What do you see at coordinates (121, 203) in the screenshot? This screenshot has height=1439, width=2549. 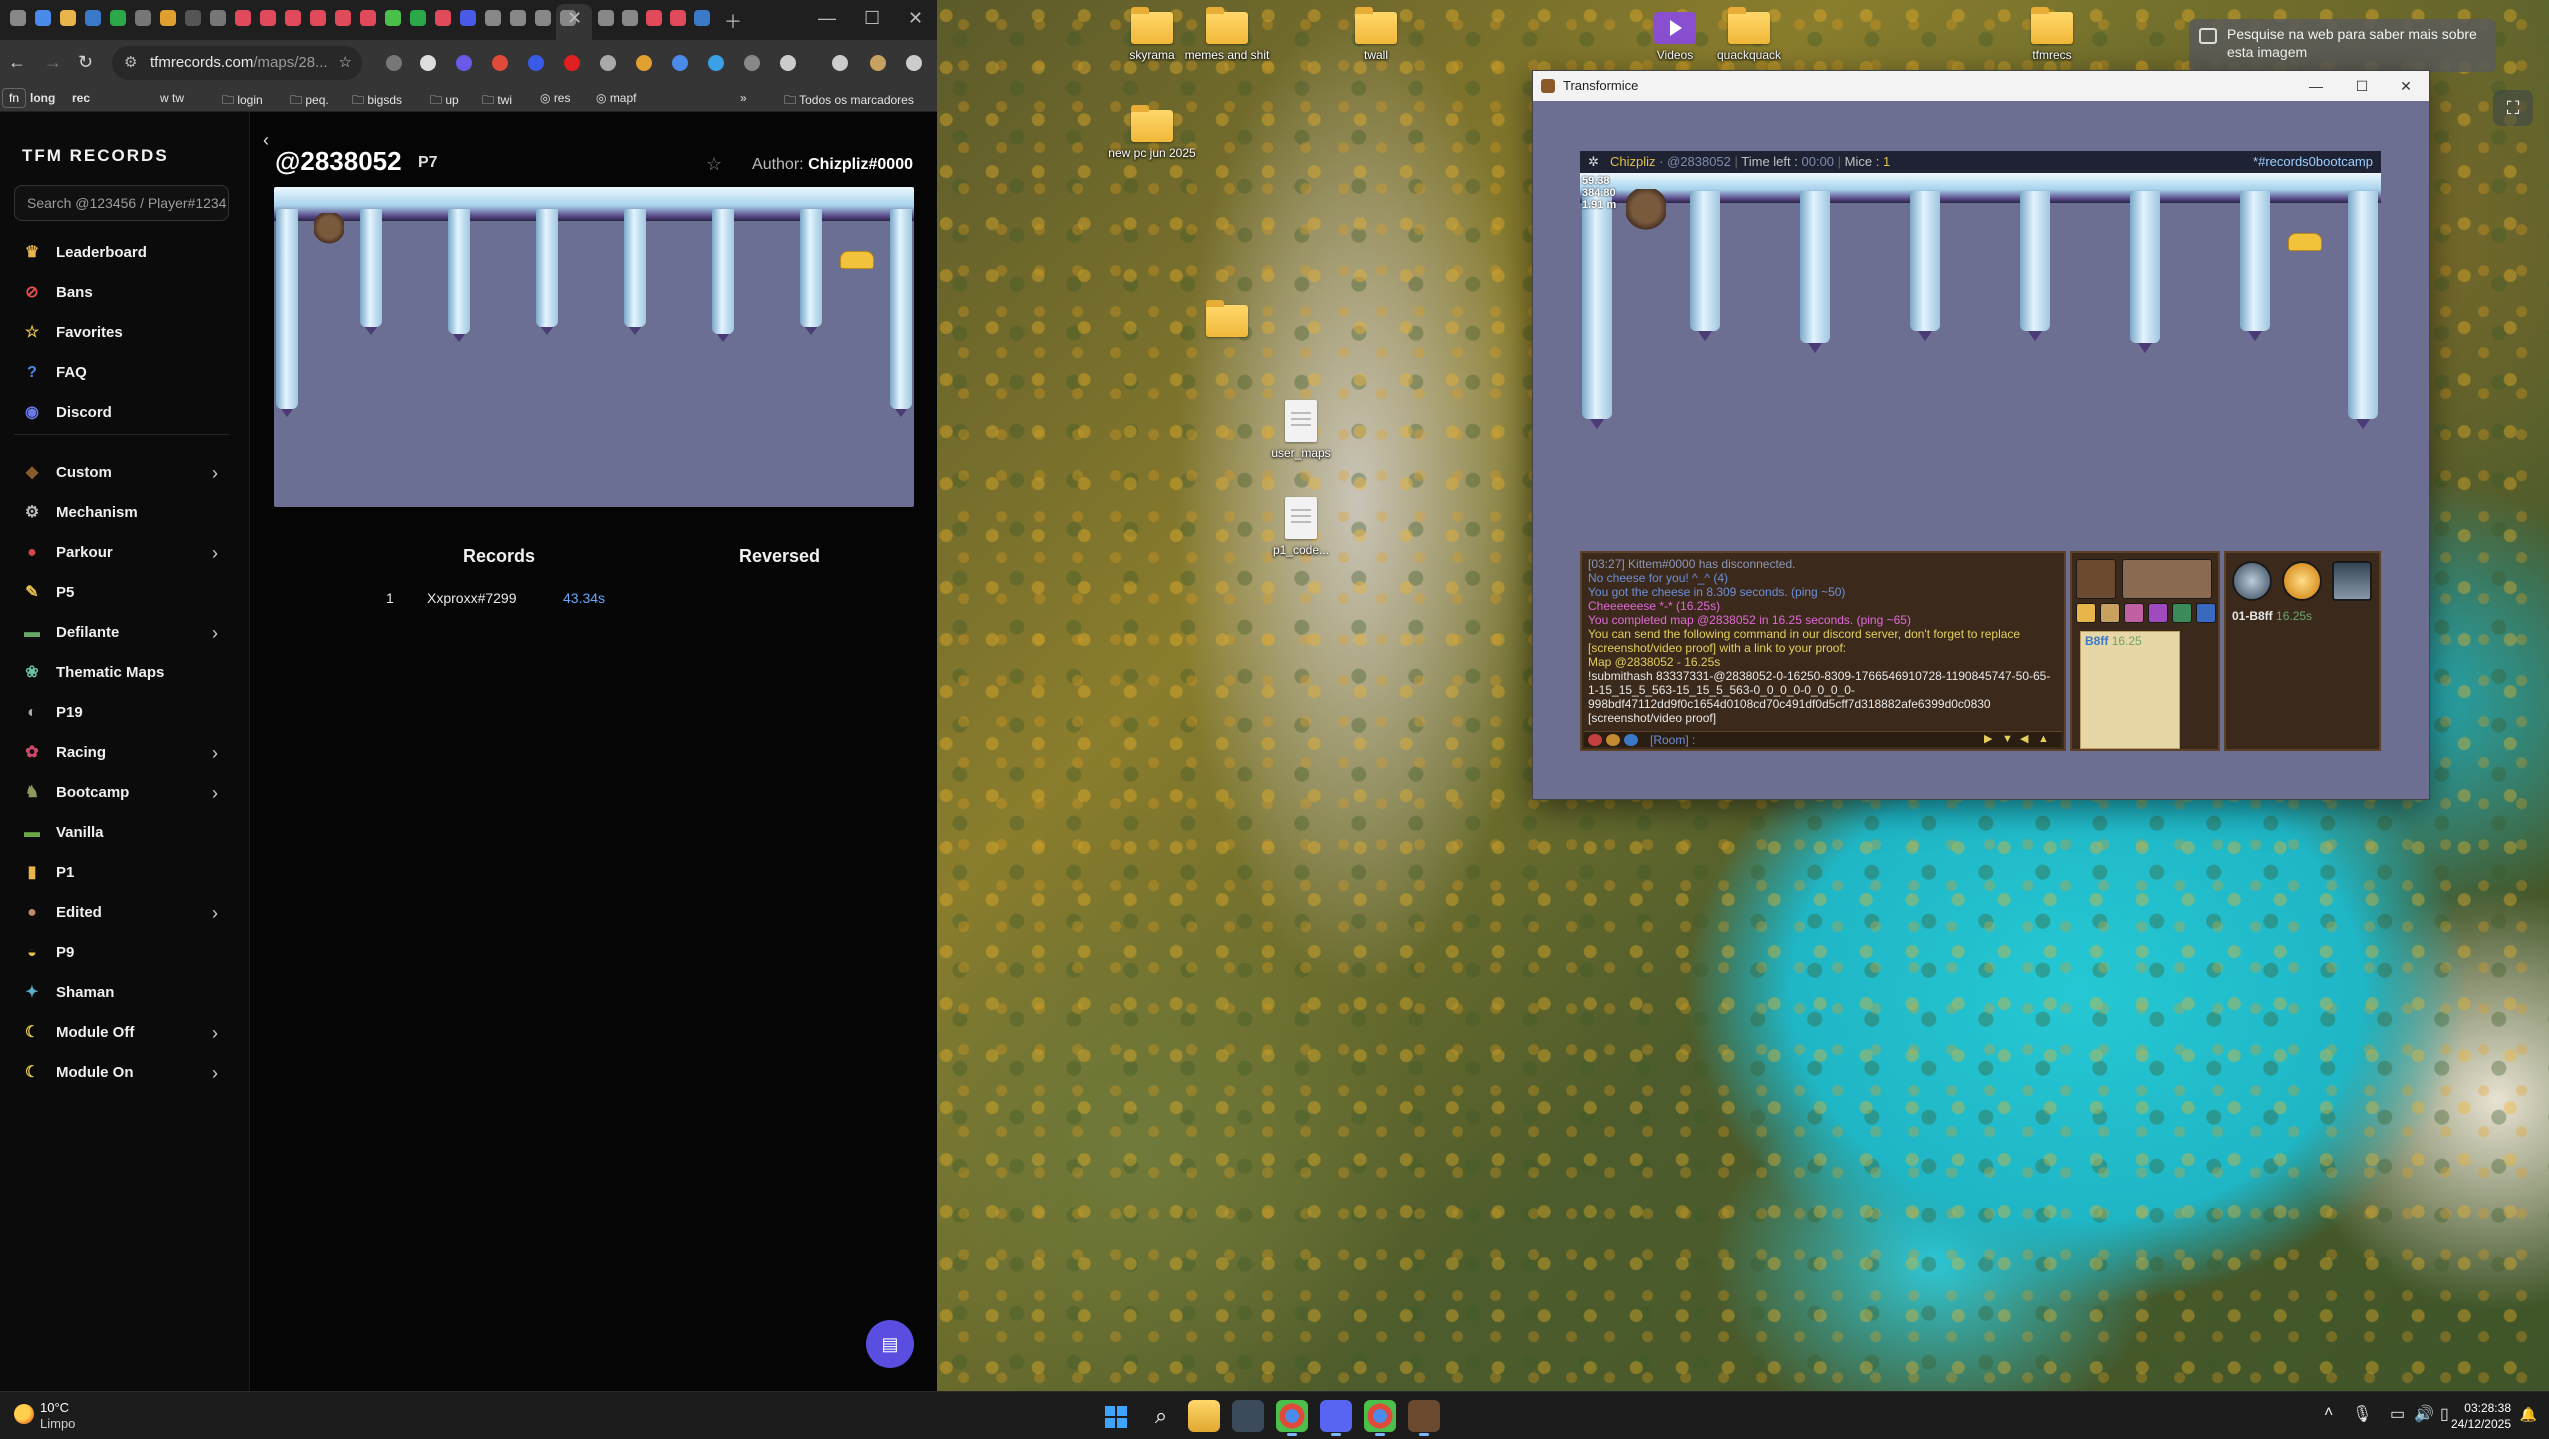 I see `search-input: Search @123456 / Player#1234` at bounding box center [121, 203].